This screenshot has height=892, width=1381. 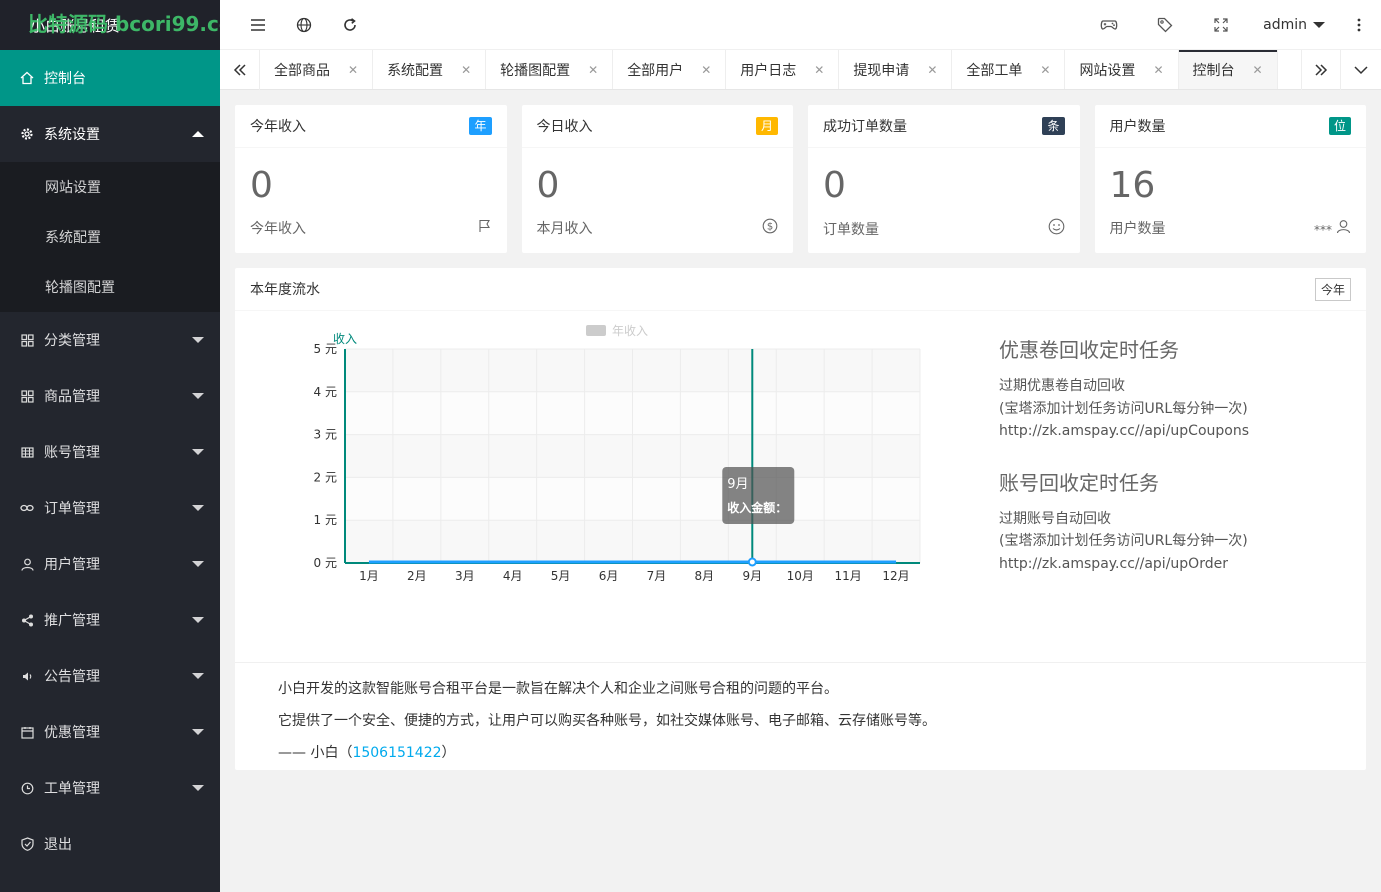 I want to click on x-tick-label: 12月, so click(x=895, y=576).